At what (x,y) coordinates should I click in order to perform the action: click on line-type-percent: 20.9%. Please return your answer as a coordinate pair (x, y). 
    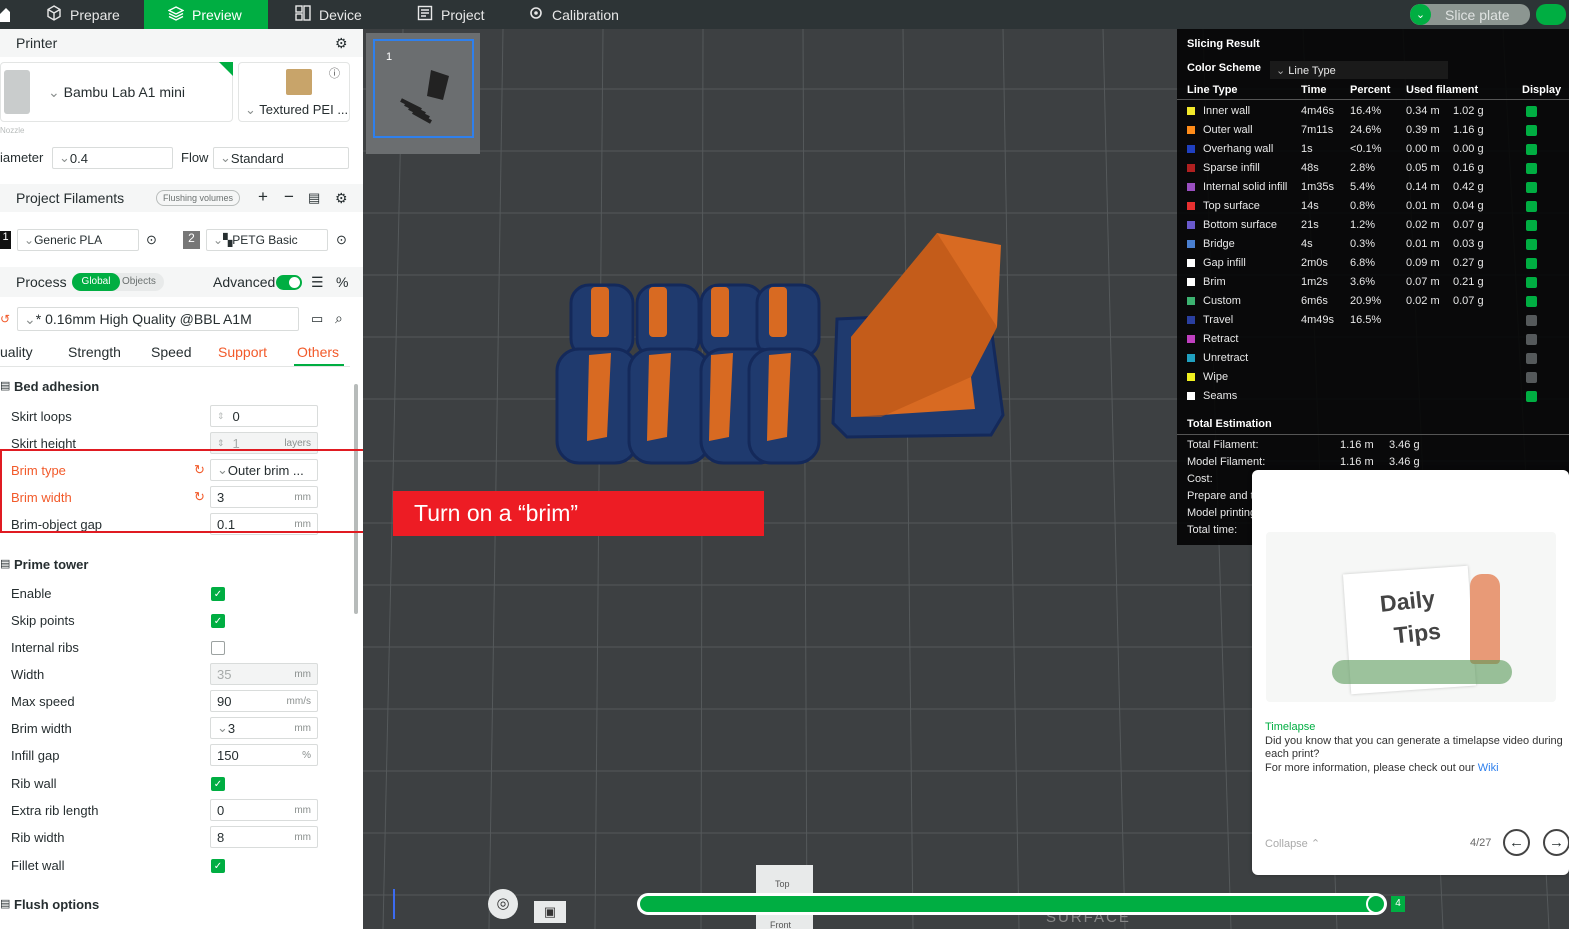
    Looking at the image, I should click on (1366, 301).